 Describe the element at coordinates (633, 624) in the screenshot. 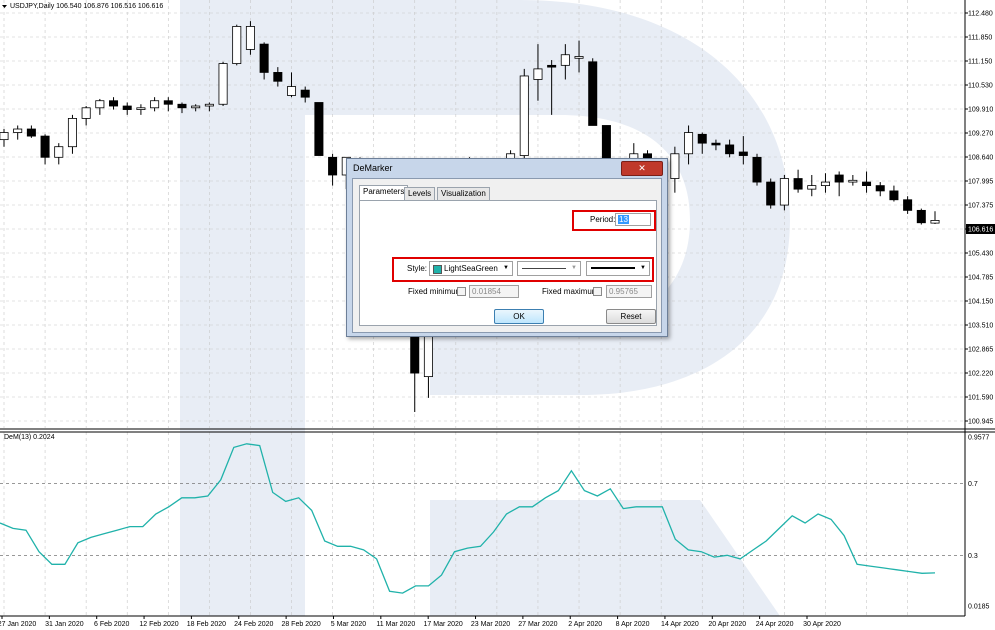

I see `date-label: 8 Apr 2020` at that location.